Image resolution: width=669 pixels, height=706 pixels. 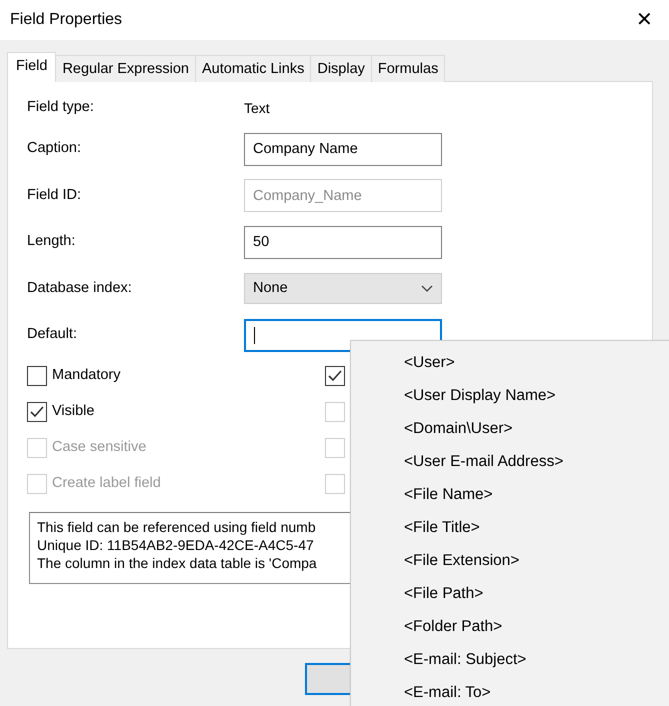 What do you see at coordinates (510, 428) in the screenshot?
I see `menu-item: <Domain\User>` at bounding box center [510, 428].